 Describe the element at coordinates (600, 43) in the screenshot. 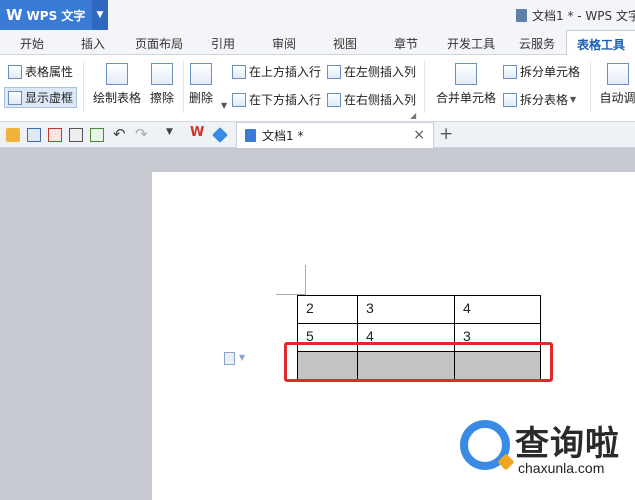

I see `tab-table-tools: 表格工具` at that location.